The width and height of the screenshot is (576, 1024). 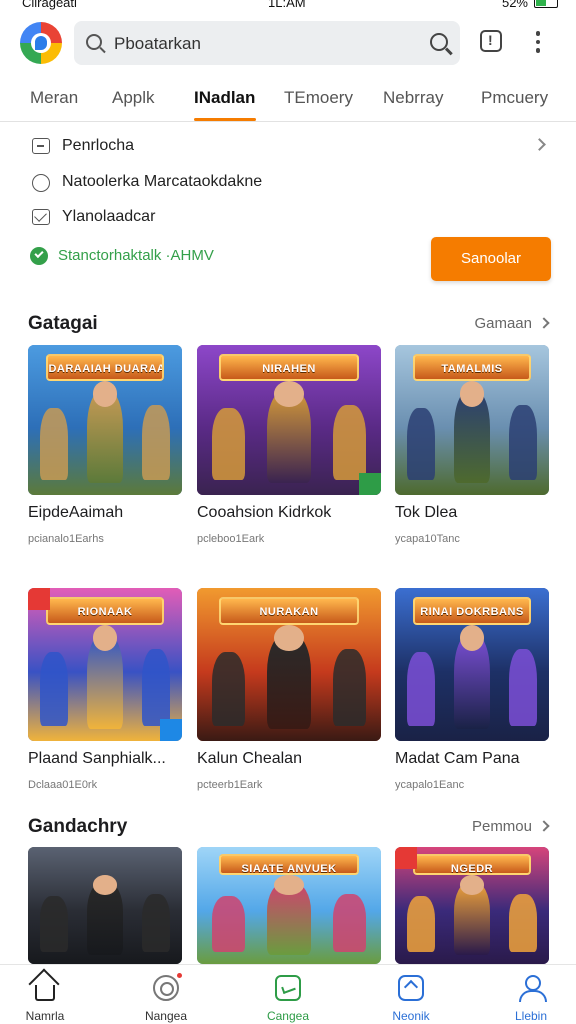 What do you see at coordinates (157, 44) in the screenshot?
I see `search-input: Pboatarkan` at bounding box center [157, 44].